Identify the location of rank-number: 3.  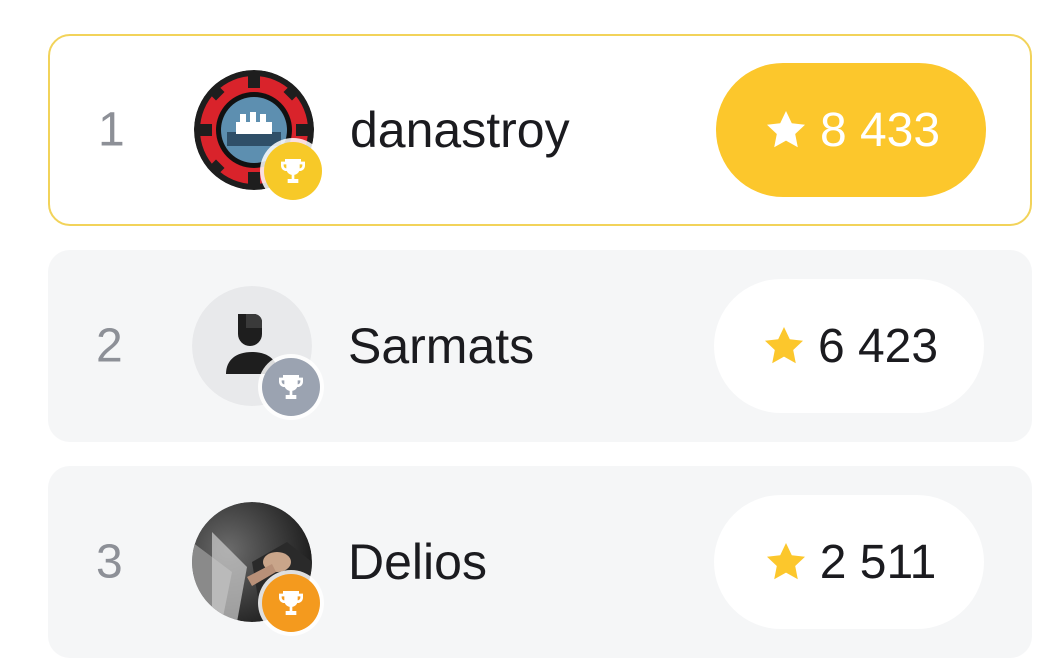
(109, 562).